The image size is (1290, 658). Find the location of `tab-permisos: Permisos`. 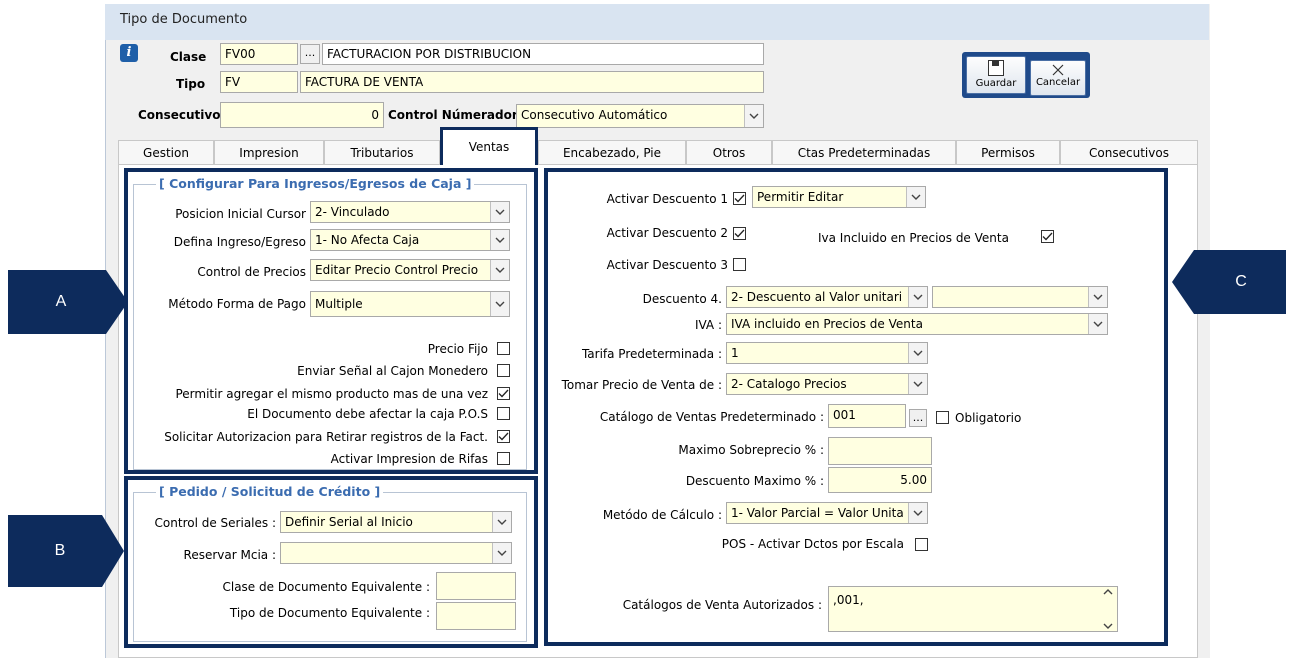

tab-permisos: Permisos is located at coordinates (1008, 152).